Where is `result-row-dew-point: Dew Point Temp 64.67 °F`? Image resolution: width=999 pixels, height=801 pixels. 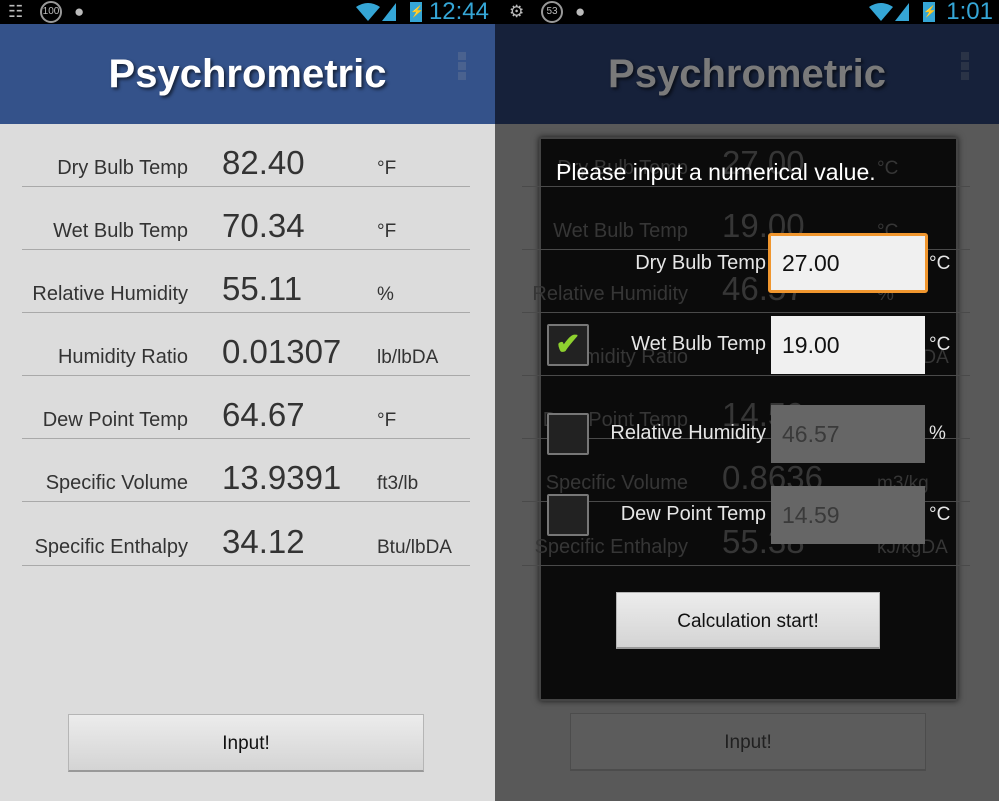
result-row-dew-point: Dew Point Temp 64.67 °F is located at coordinates (246, 407).